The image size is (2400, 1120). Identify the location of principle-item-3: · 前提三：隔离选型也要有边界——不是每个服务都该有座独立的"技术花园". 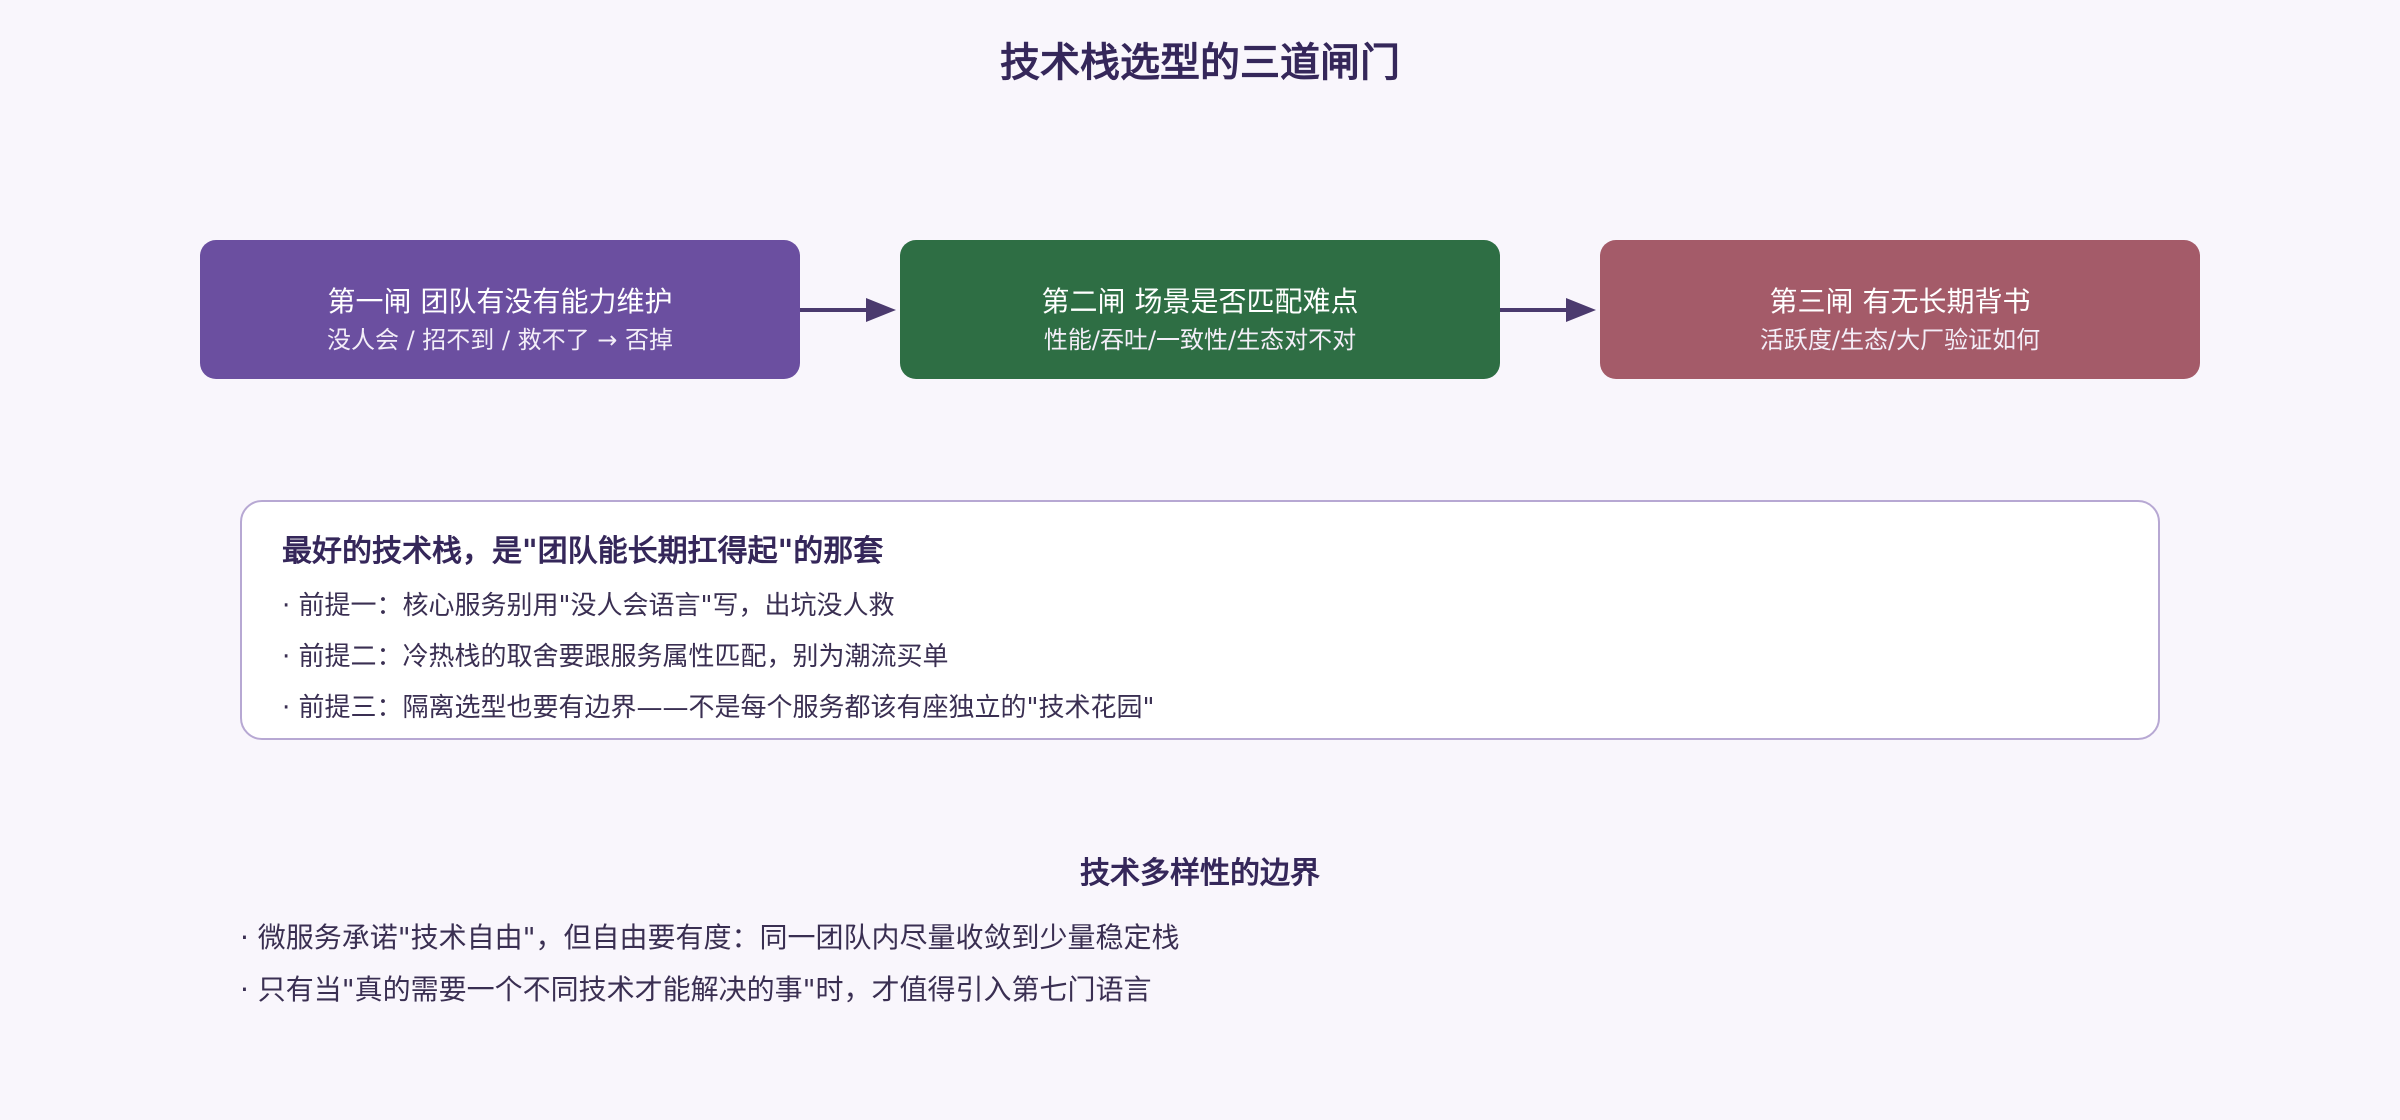
(718, 708).